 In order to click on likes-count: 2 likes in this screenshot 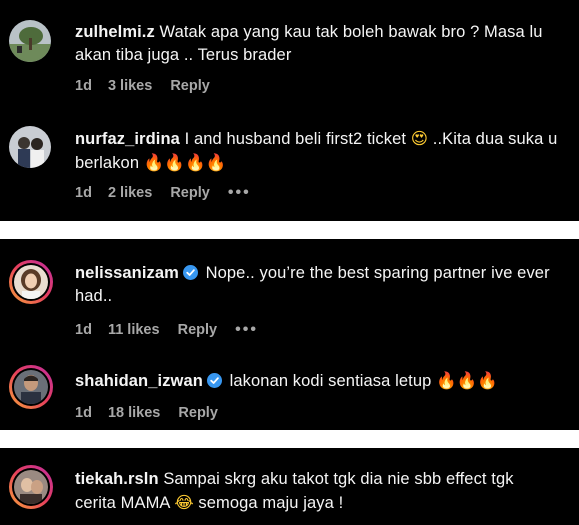, I will do `click(130, 193)`.